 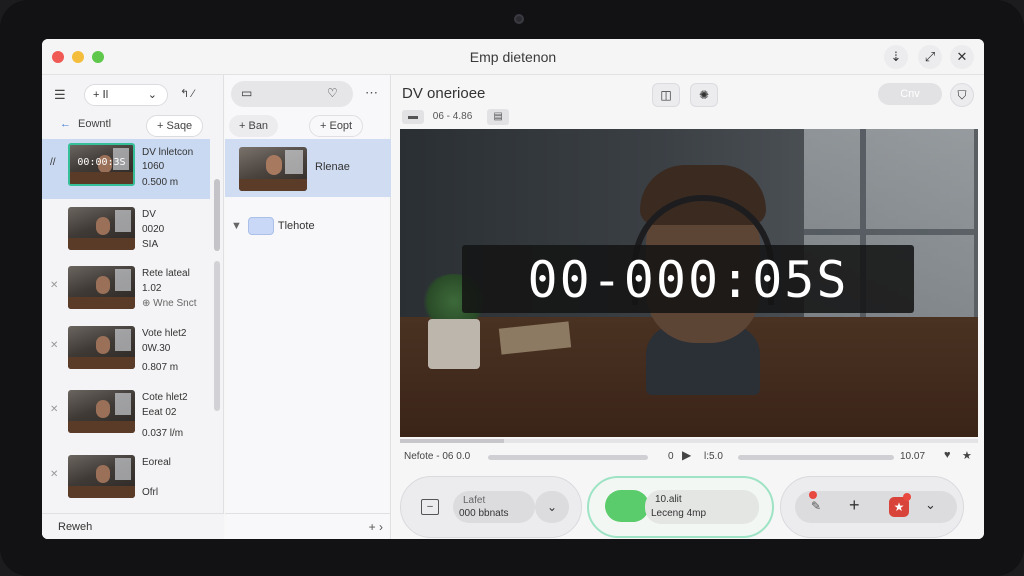 What do you see at coordinates (910, 94) in the screenshot?
I see `export-button: Cnv` at bounding box center [910, 94].